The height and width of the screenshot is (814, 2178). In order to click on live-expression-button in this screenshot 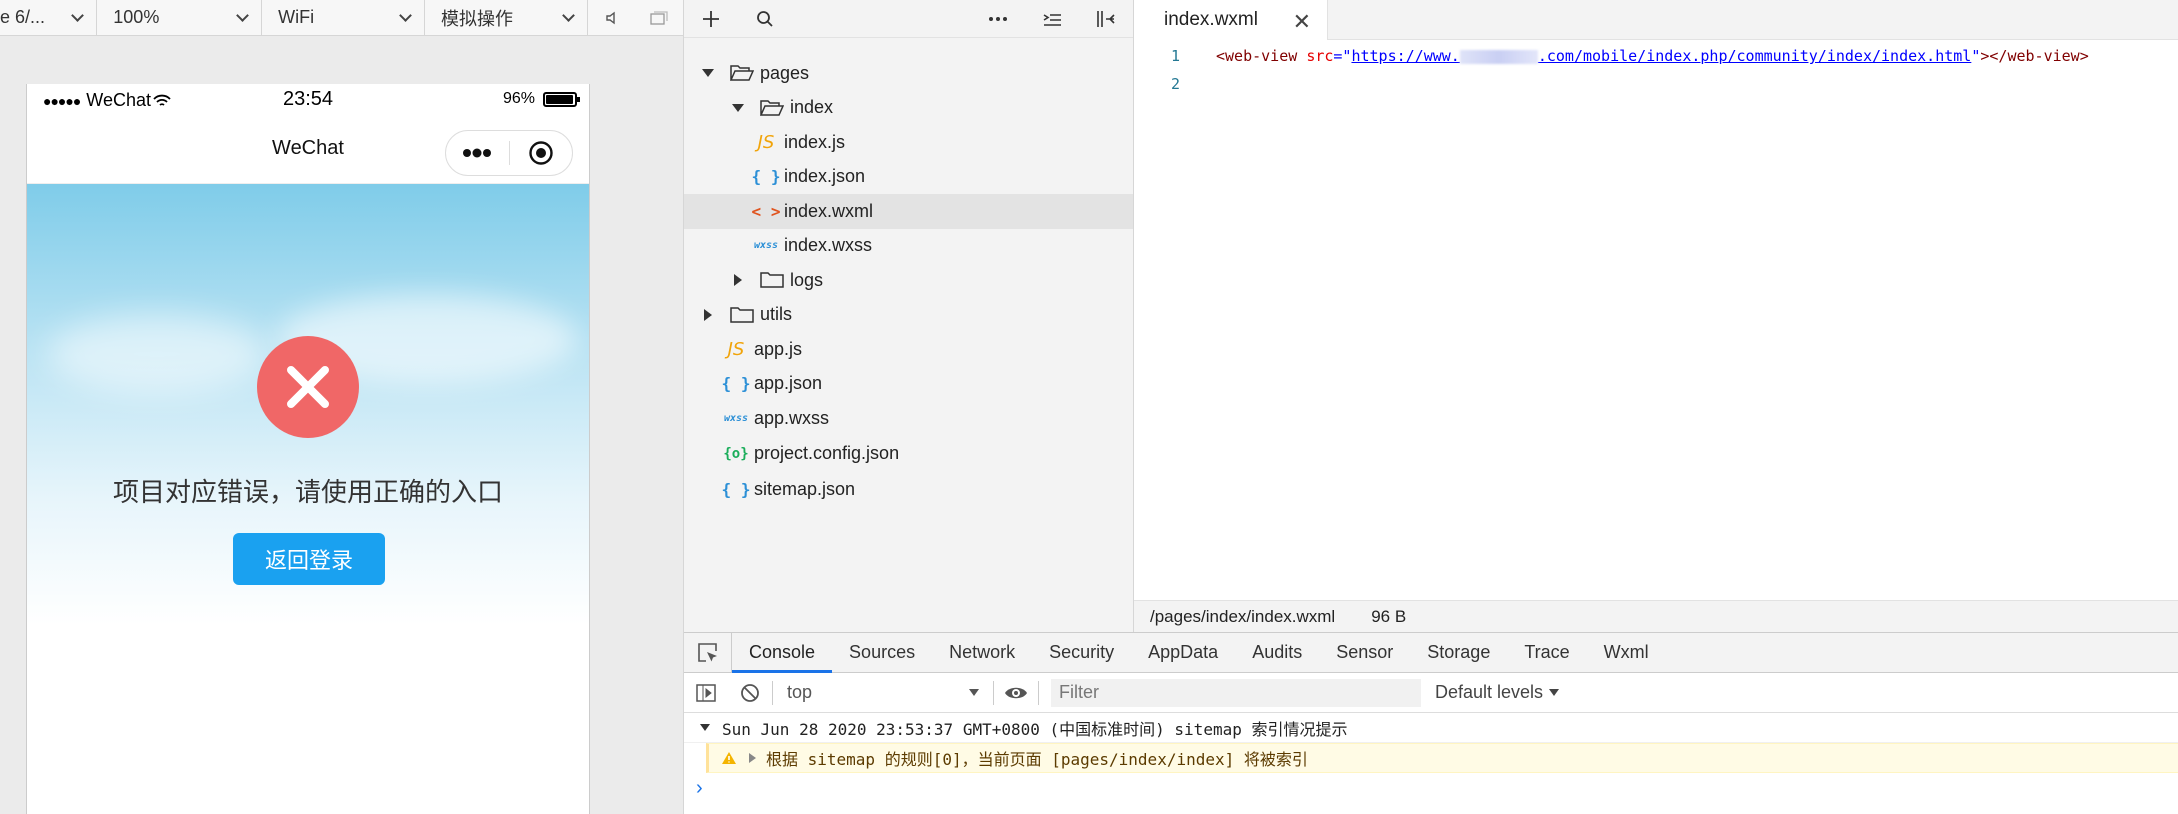, I will do `click(1016, 693)`.